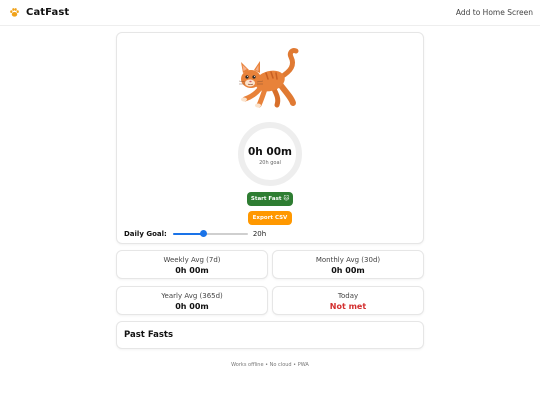  I want to click on daily-goal-slider, so click(210, 234).